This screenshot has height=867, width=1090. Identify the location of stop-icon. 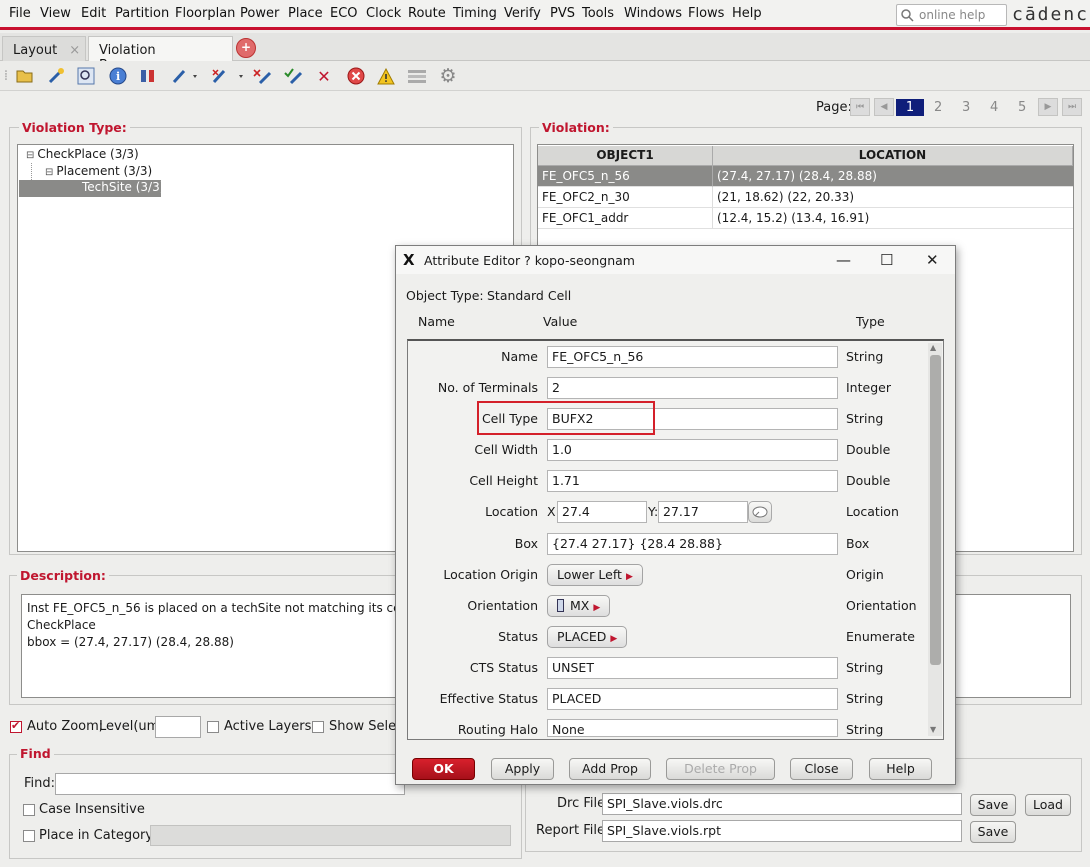
(356, 76).